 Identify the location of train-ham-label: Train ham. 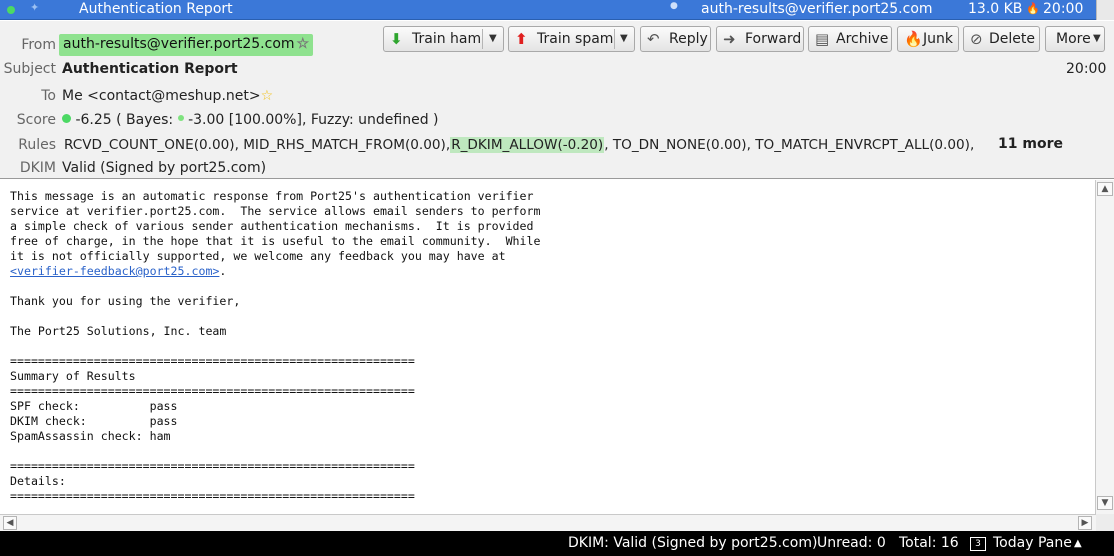
(447, 39).